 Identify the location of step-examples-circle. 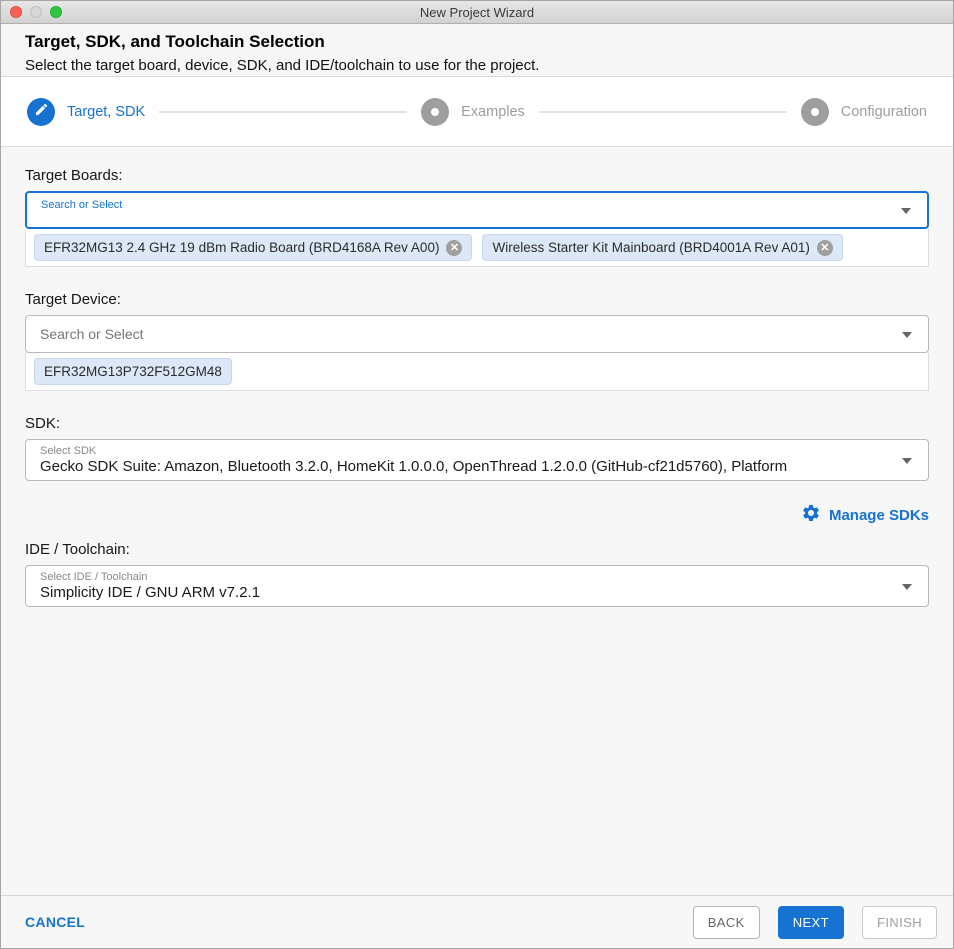
(435, 111).